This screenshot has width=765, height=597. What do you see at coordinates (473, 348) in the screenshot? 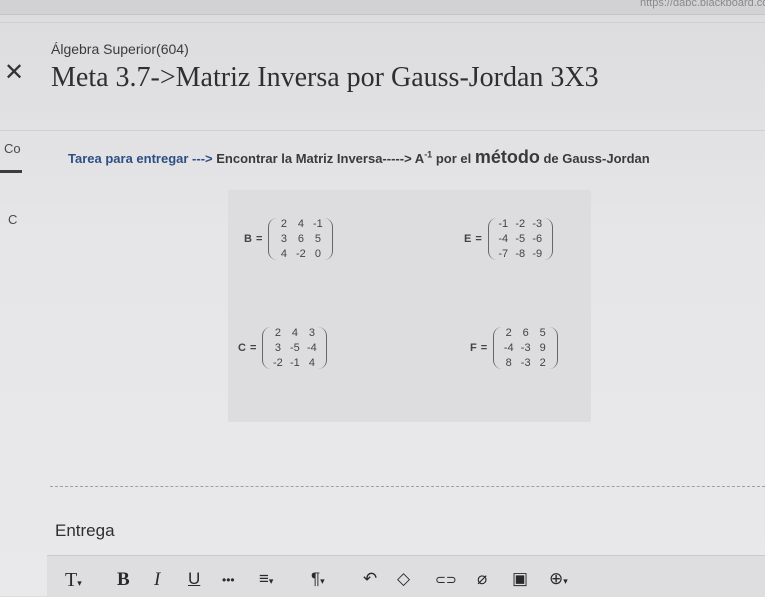
I see `matrix-name: F` at bounding box center [473, 348].